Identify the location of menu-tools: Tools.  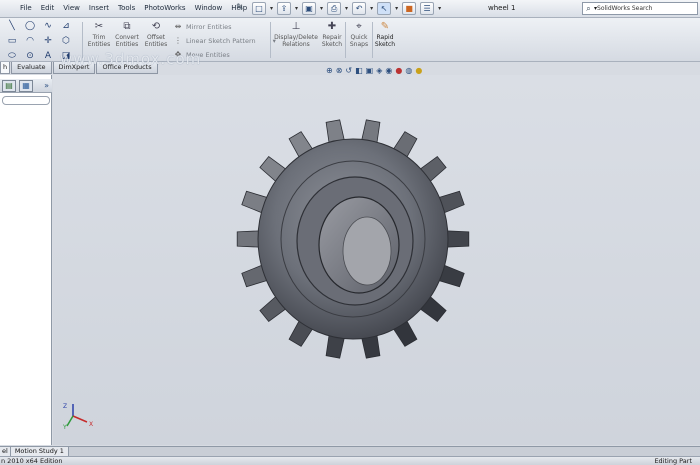
(126, 8).